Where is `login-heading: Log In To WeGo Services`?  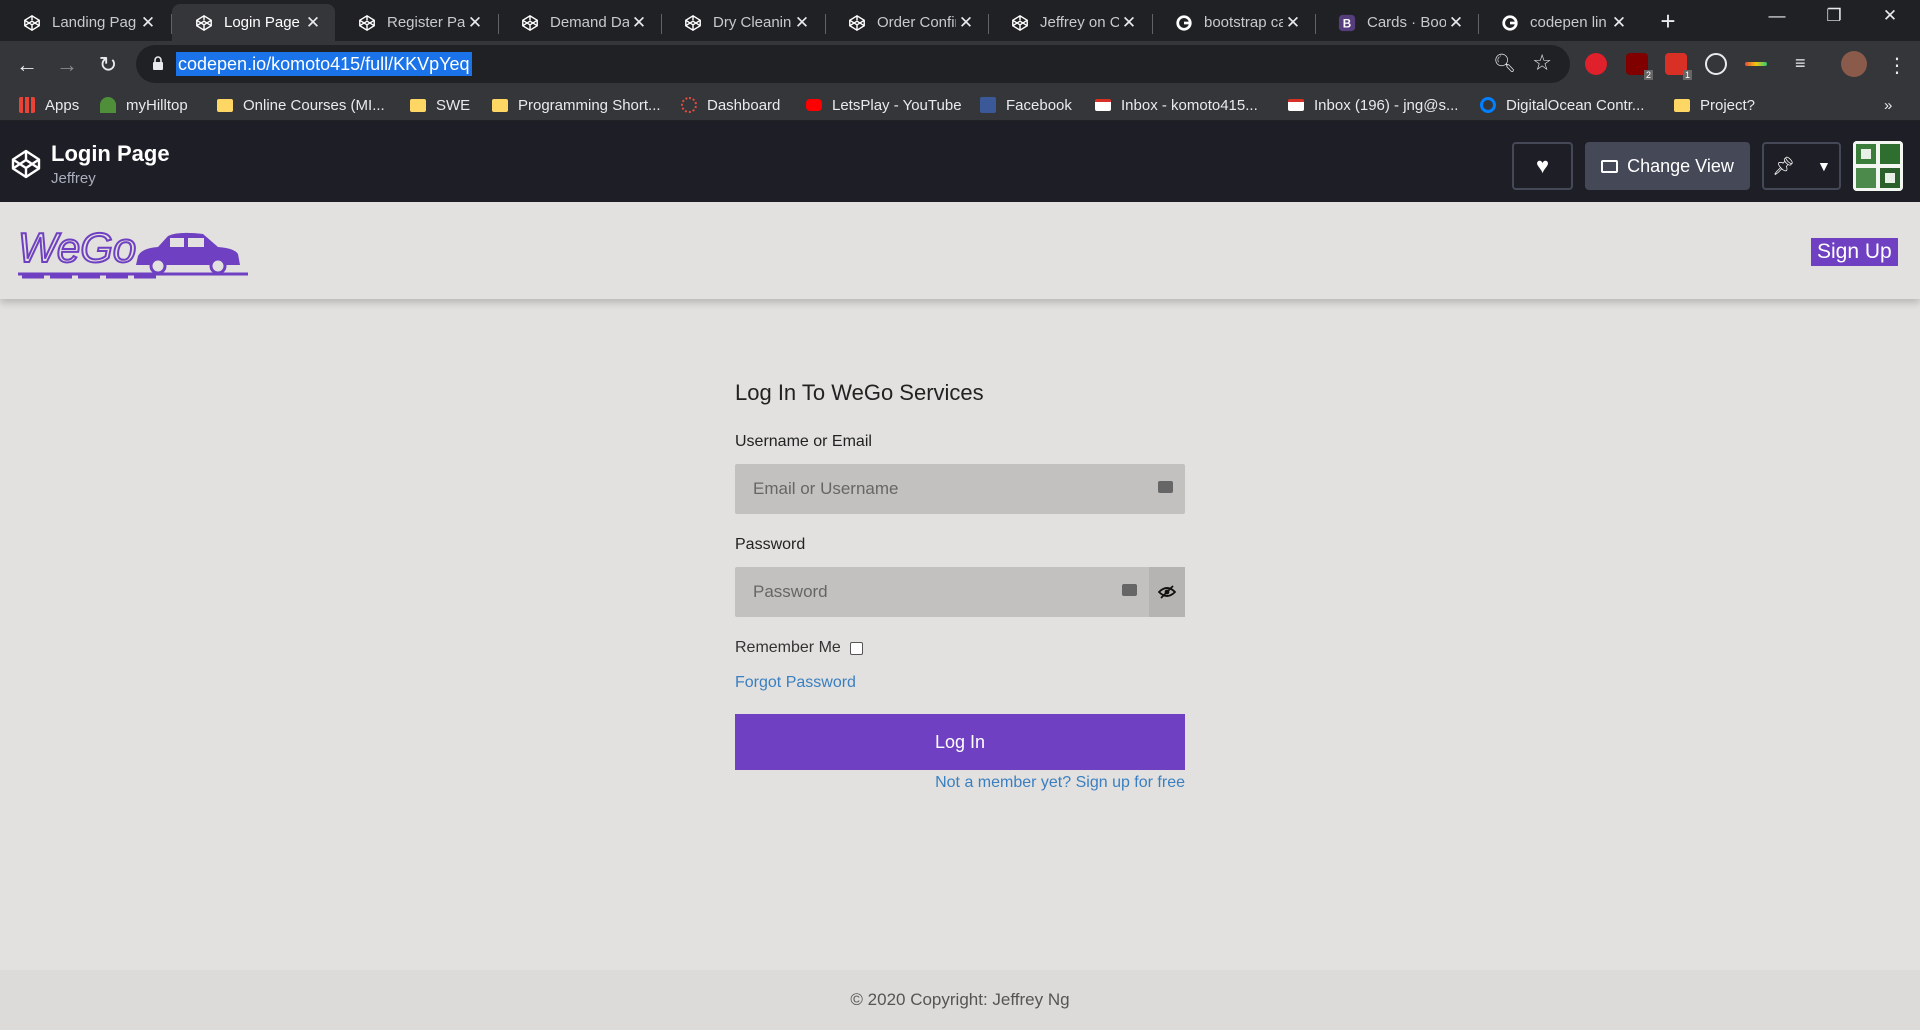
login-heading: Log In To WeGo Services is located at coordinates (859, 392).